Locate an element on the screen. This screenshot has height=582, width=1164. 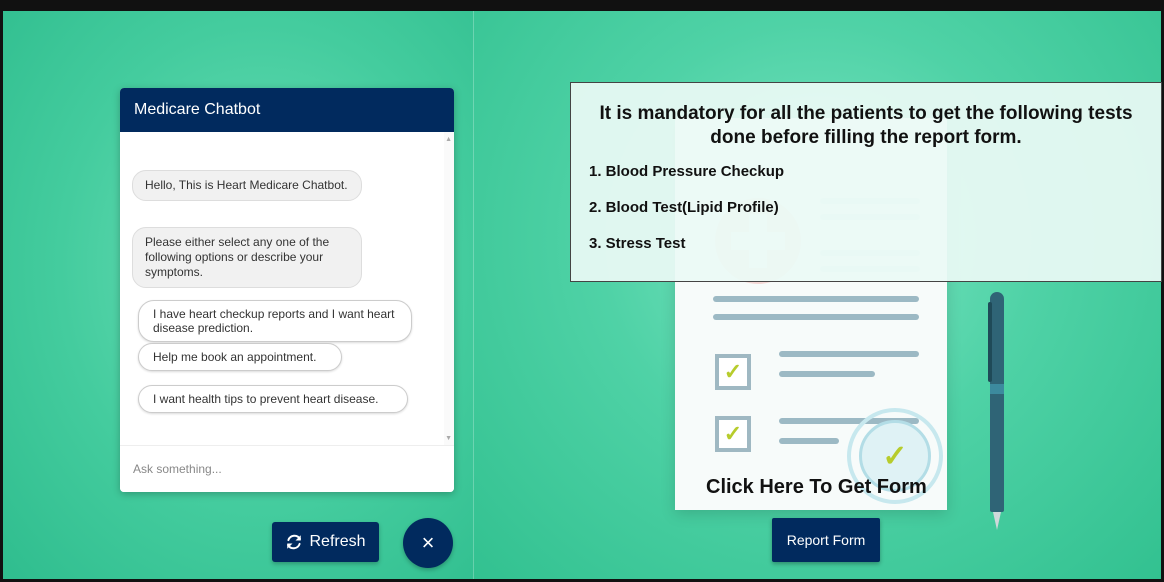
chatbot-title: Medicare Chatbot is located at coordinates (287, 110).